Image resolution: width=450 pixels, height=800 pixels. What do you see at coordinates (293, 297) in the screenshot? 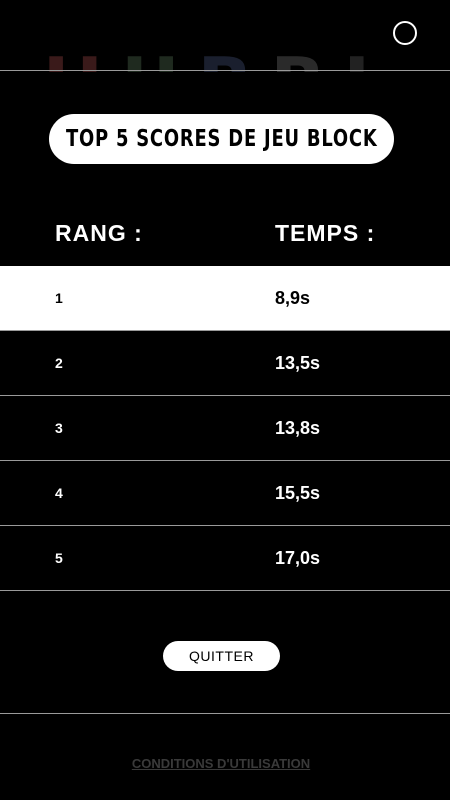
I see `score-time: 8,9s` at bounding box center [293, 297].